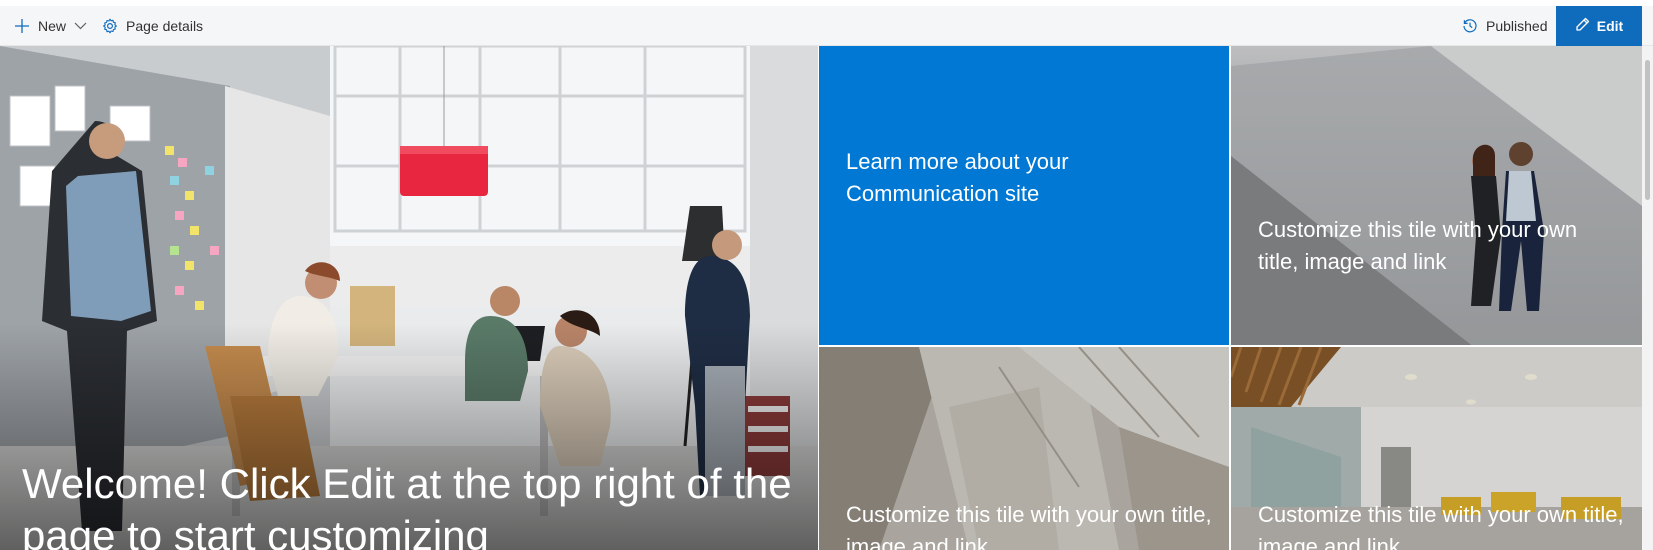  I want to click on command-bar: New Page details Published, so click(826, 26).